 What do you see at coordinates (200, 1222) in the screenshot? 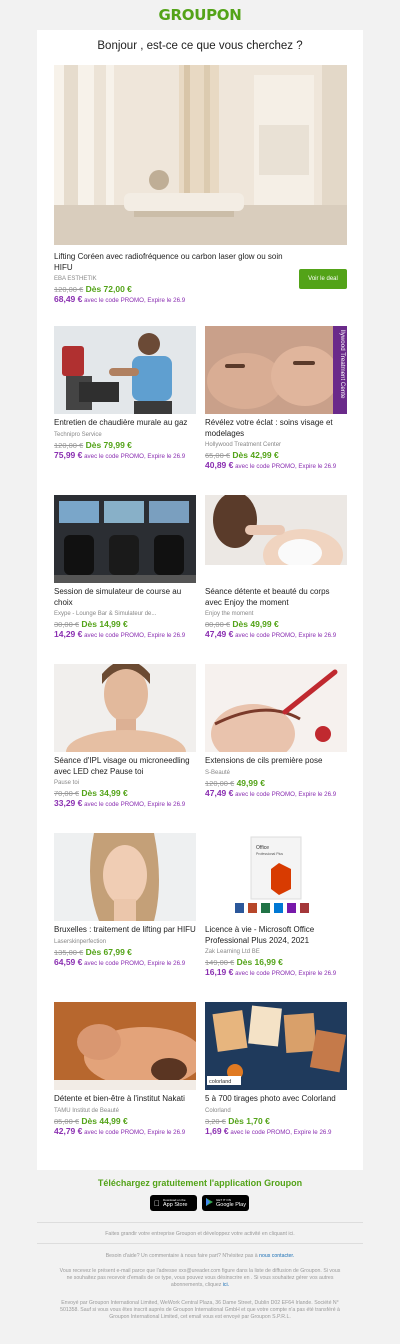
I see `footer-divider` at bounding box center [200, 1222].